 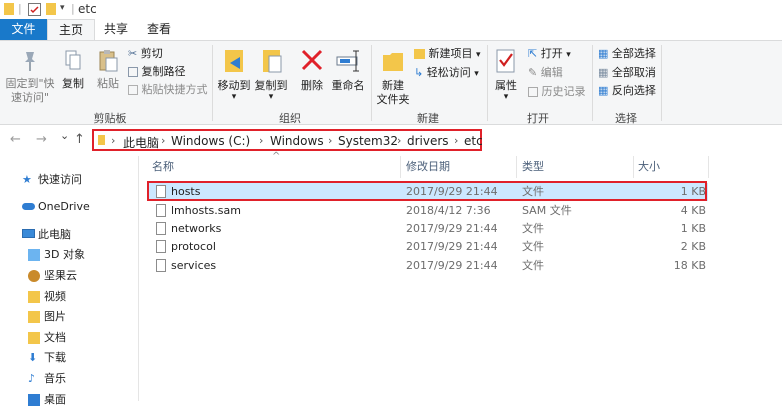 What do you see at coordinates (347, 61) in the screenshot?
I see `rename-icon` at bounding box center [347, 61].